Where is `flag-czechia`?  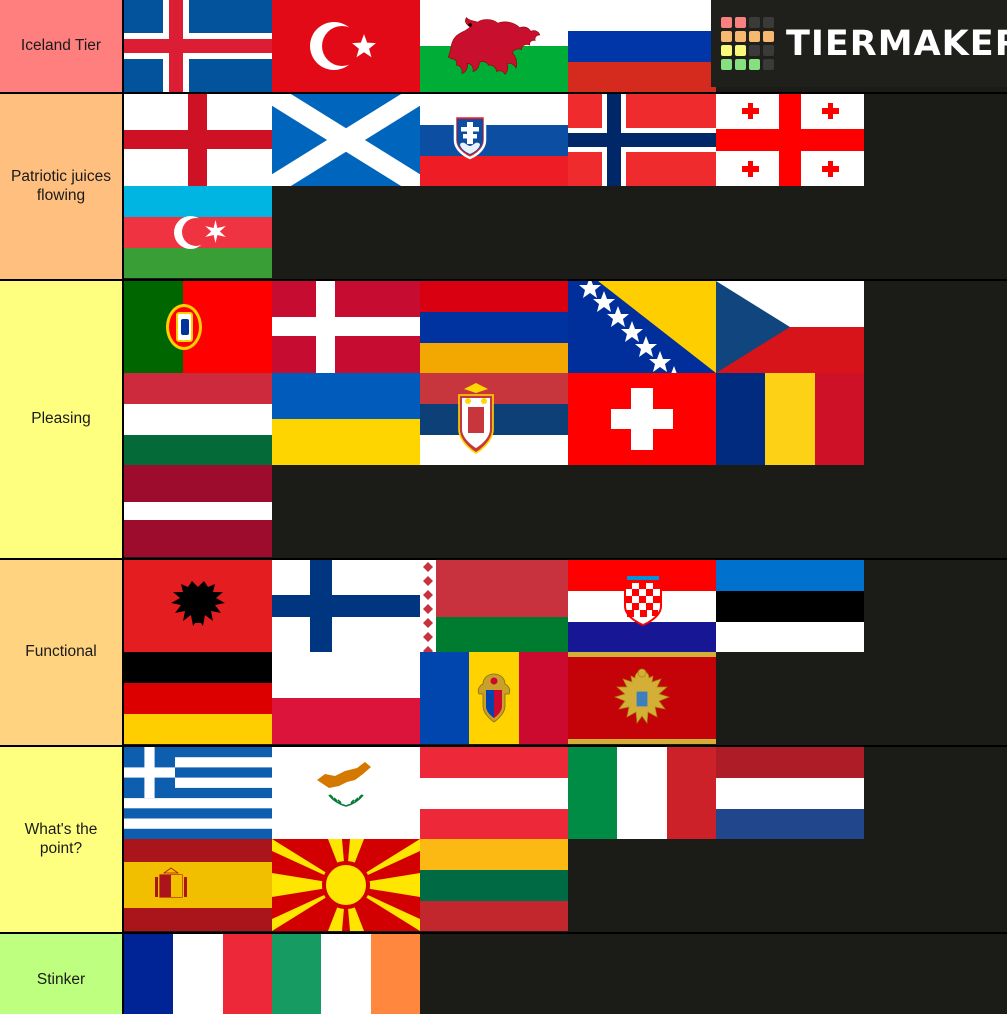
flag-czechia is located at coordinates (790, 327).